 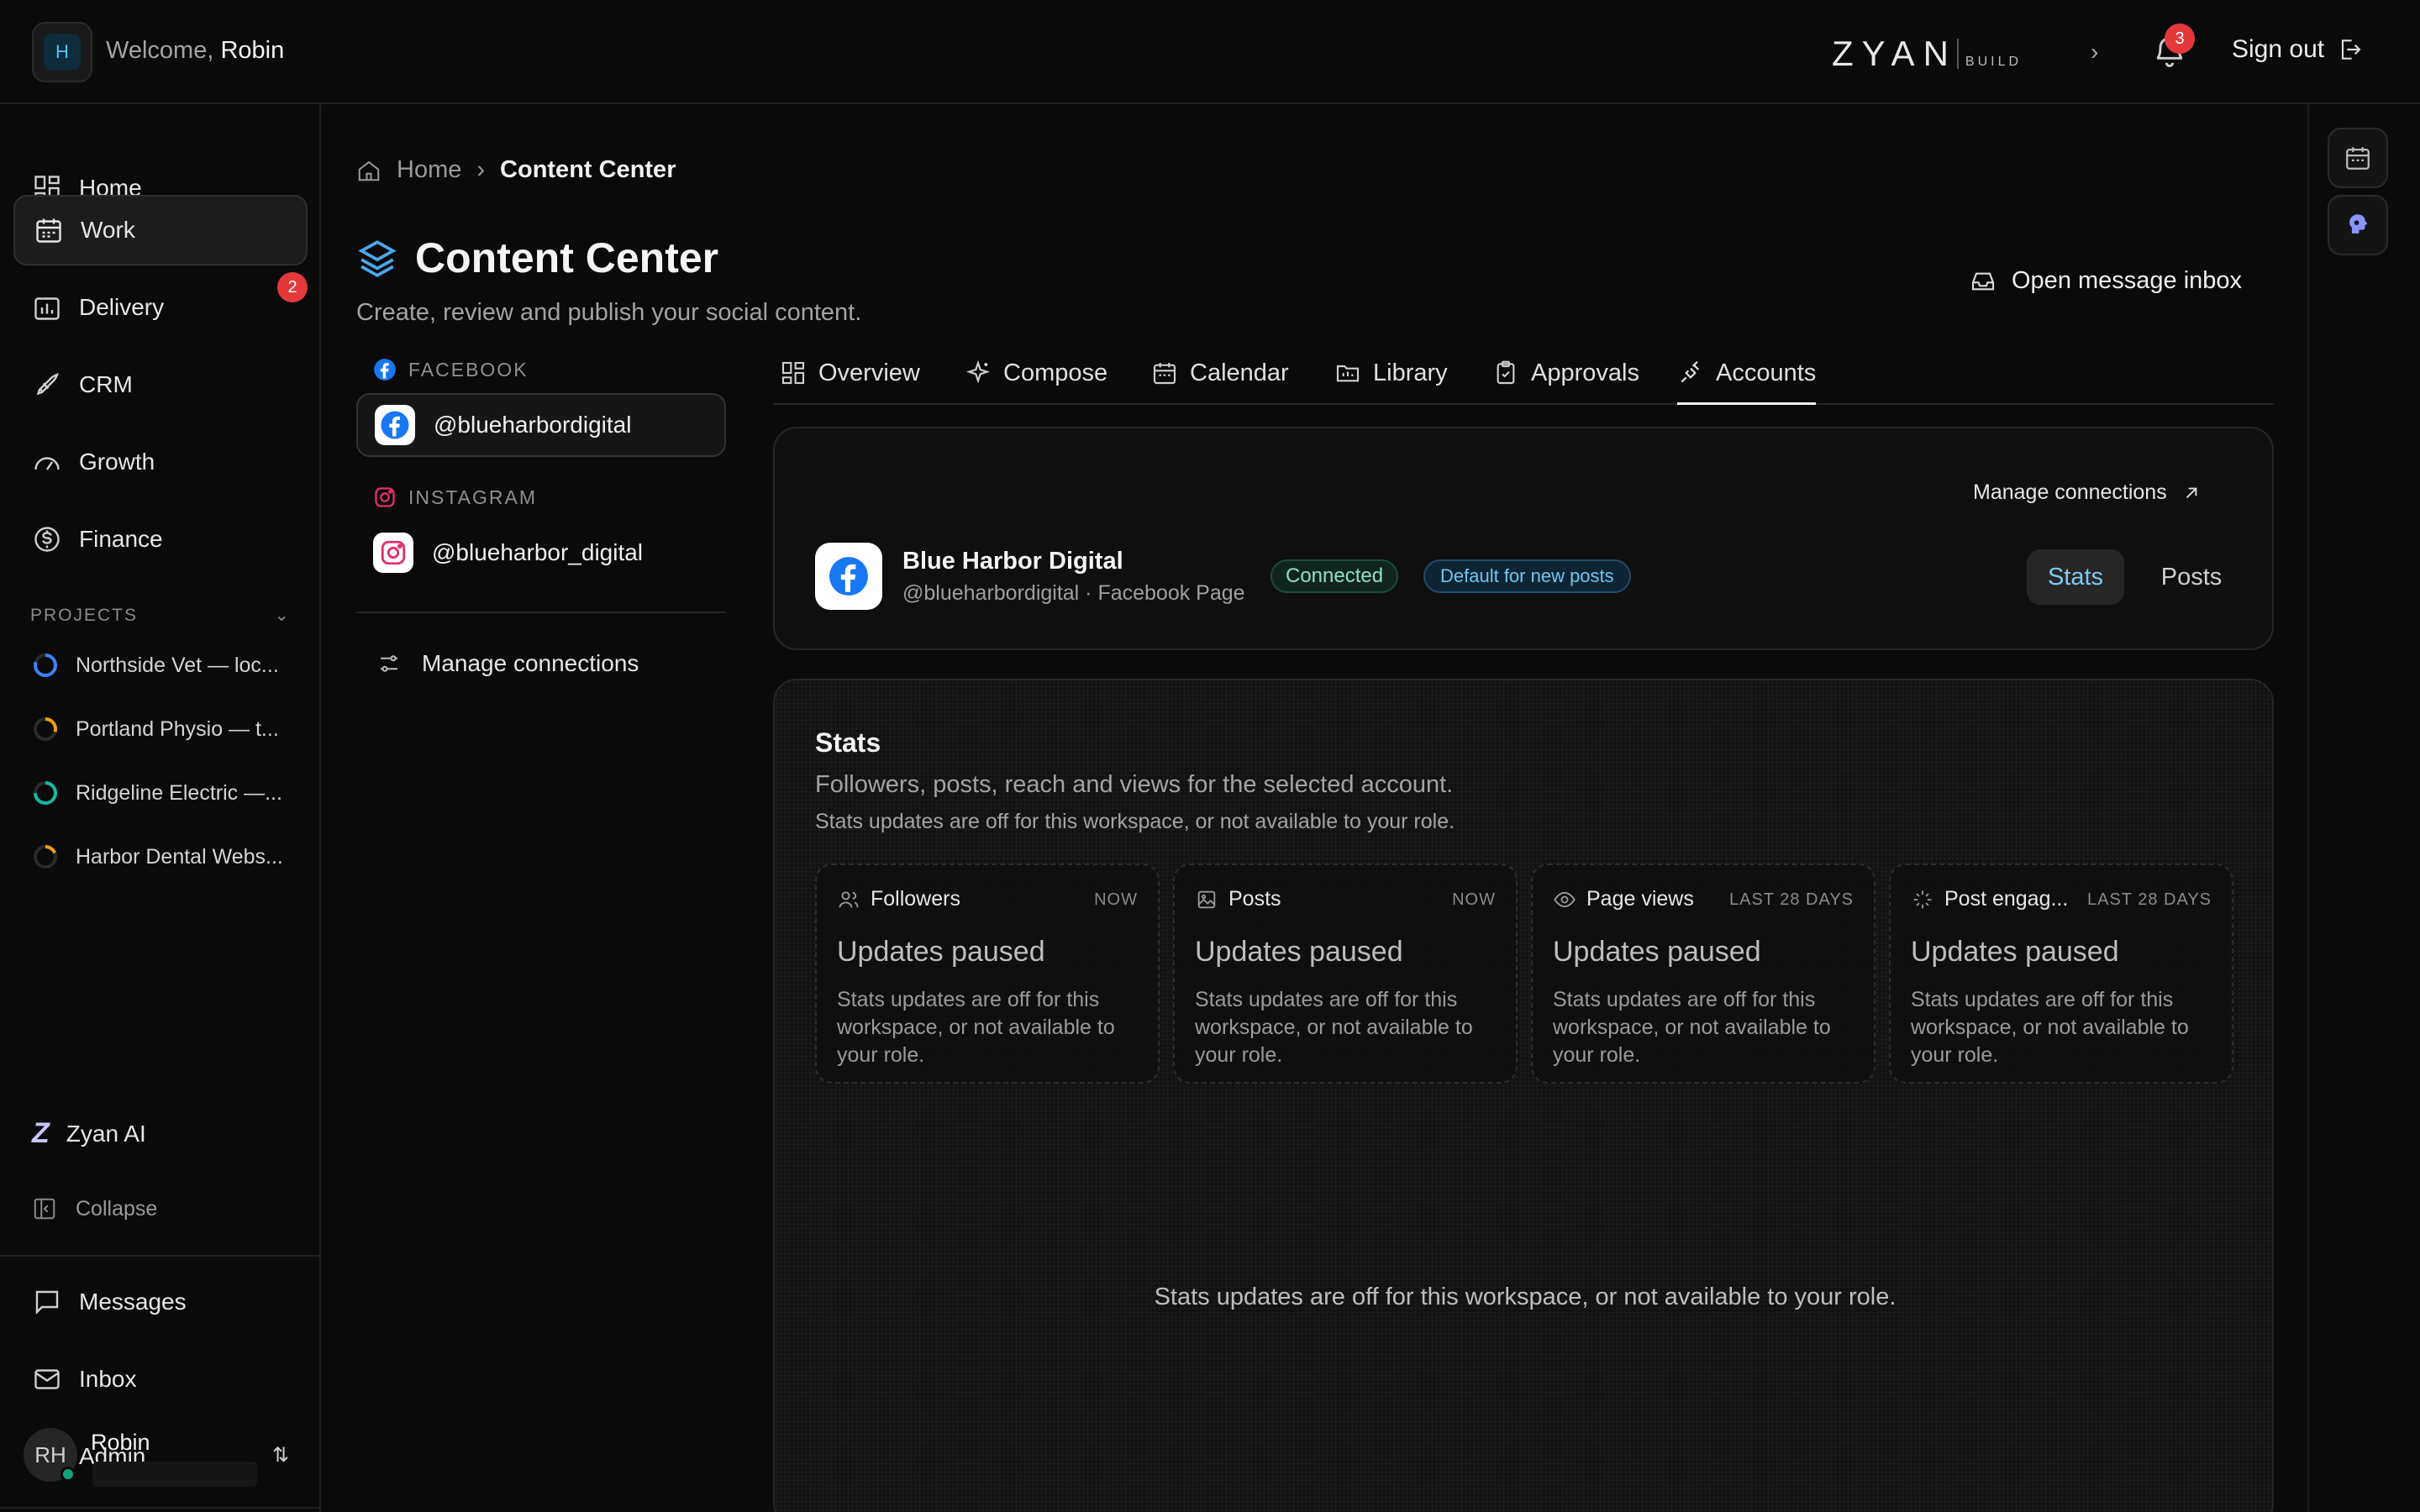 I want to click on tab-calendar: Calendar, so click(x=1220, y=379).